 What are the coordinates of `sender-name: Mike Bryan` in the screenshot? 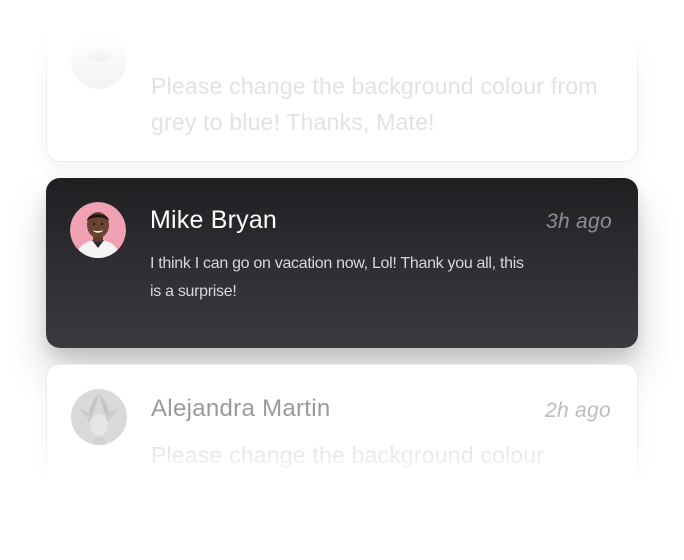 It's located at (214, 220).